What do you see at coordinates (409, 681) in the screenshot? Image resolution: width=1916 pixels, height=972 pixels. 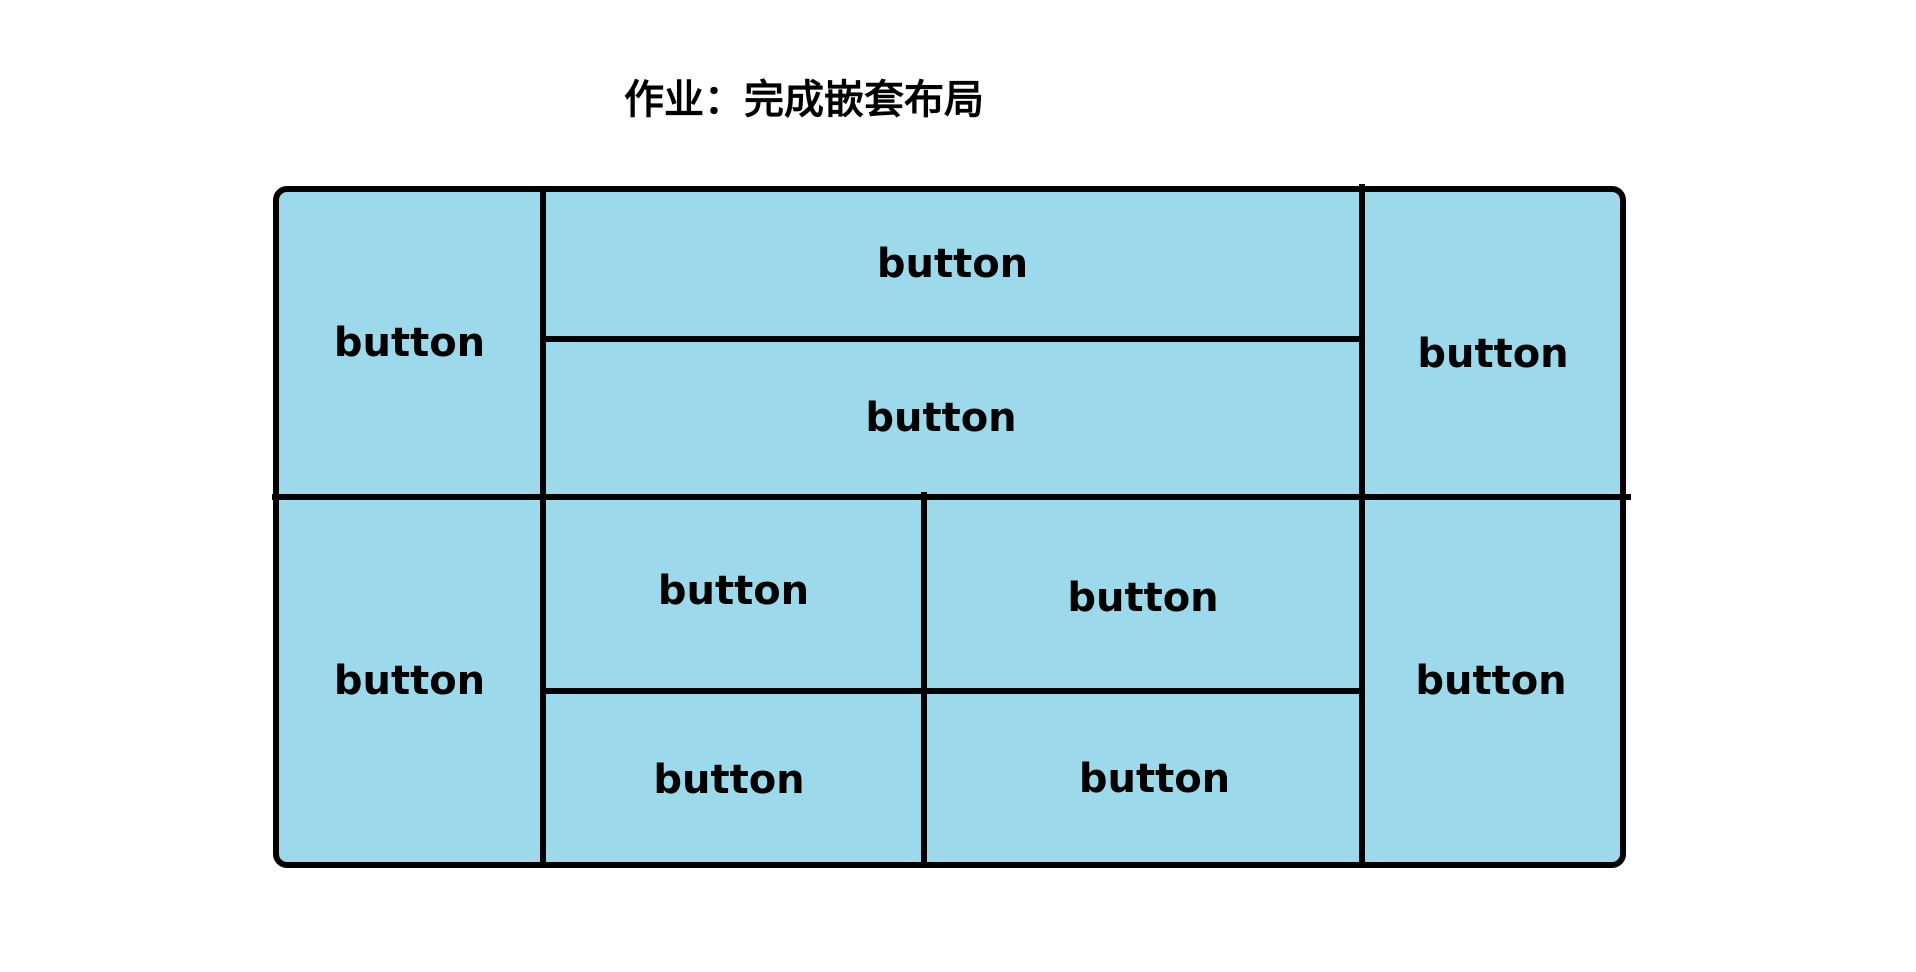 I see `left-bottom-button: button` at bounding box center [409, 681].